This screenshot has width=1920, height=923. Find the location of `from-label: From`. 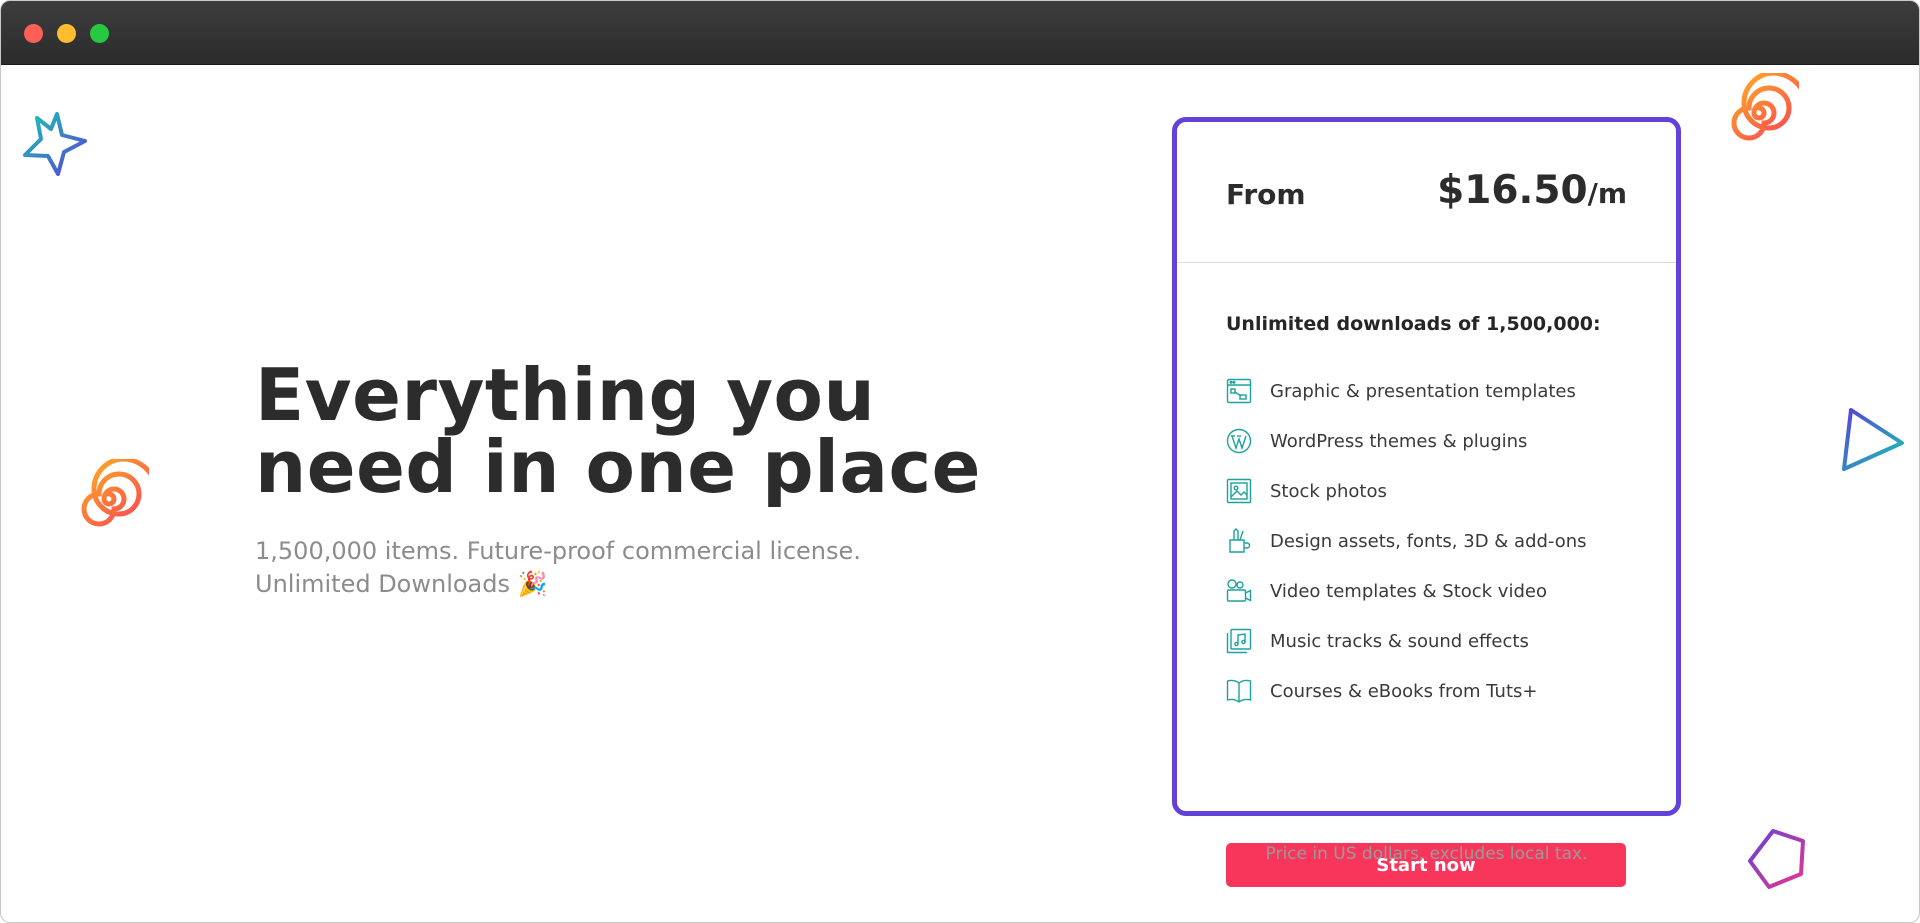

from-label: From is located at coordinates (1266, 194).